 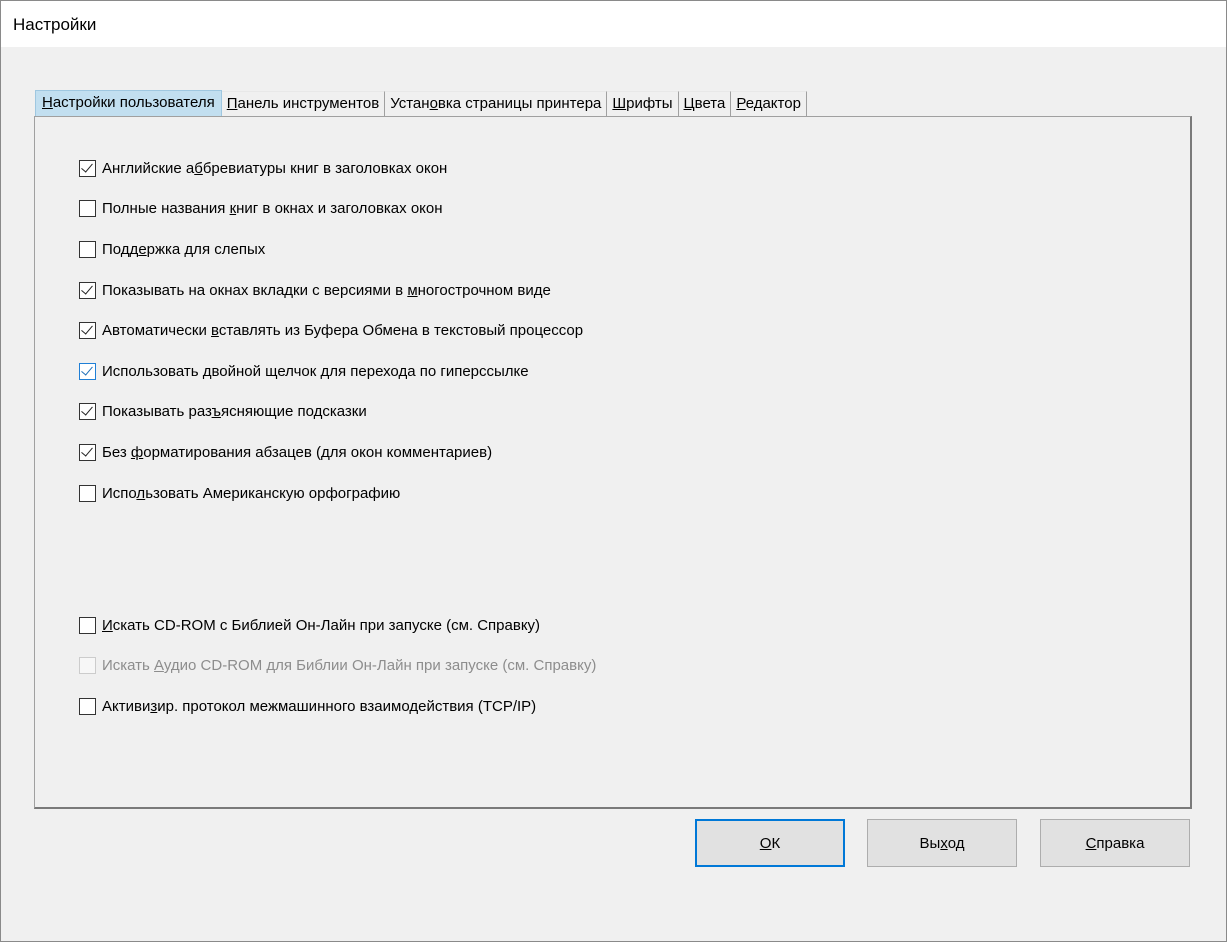 I want to click on button-label: Справка, so click(x=1115, y=843).